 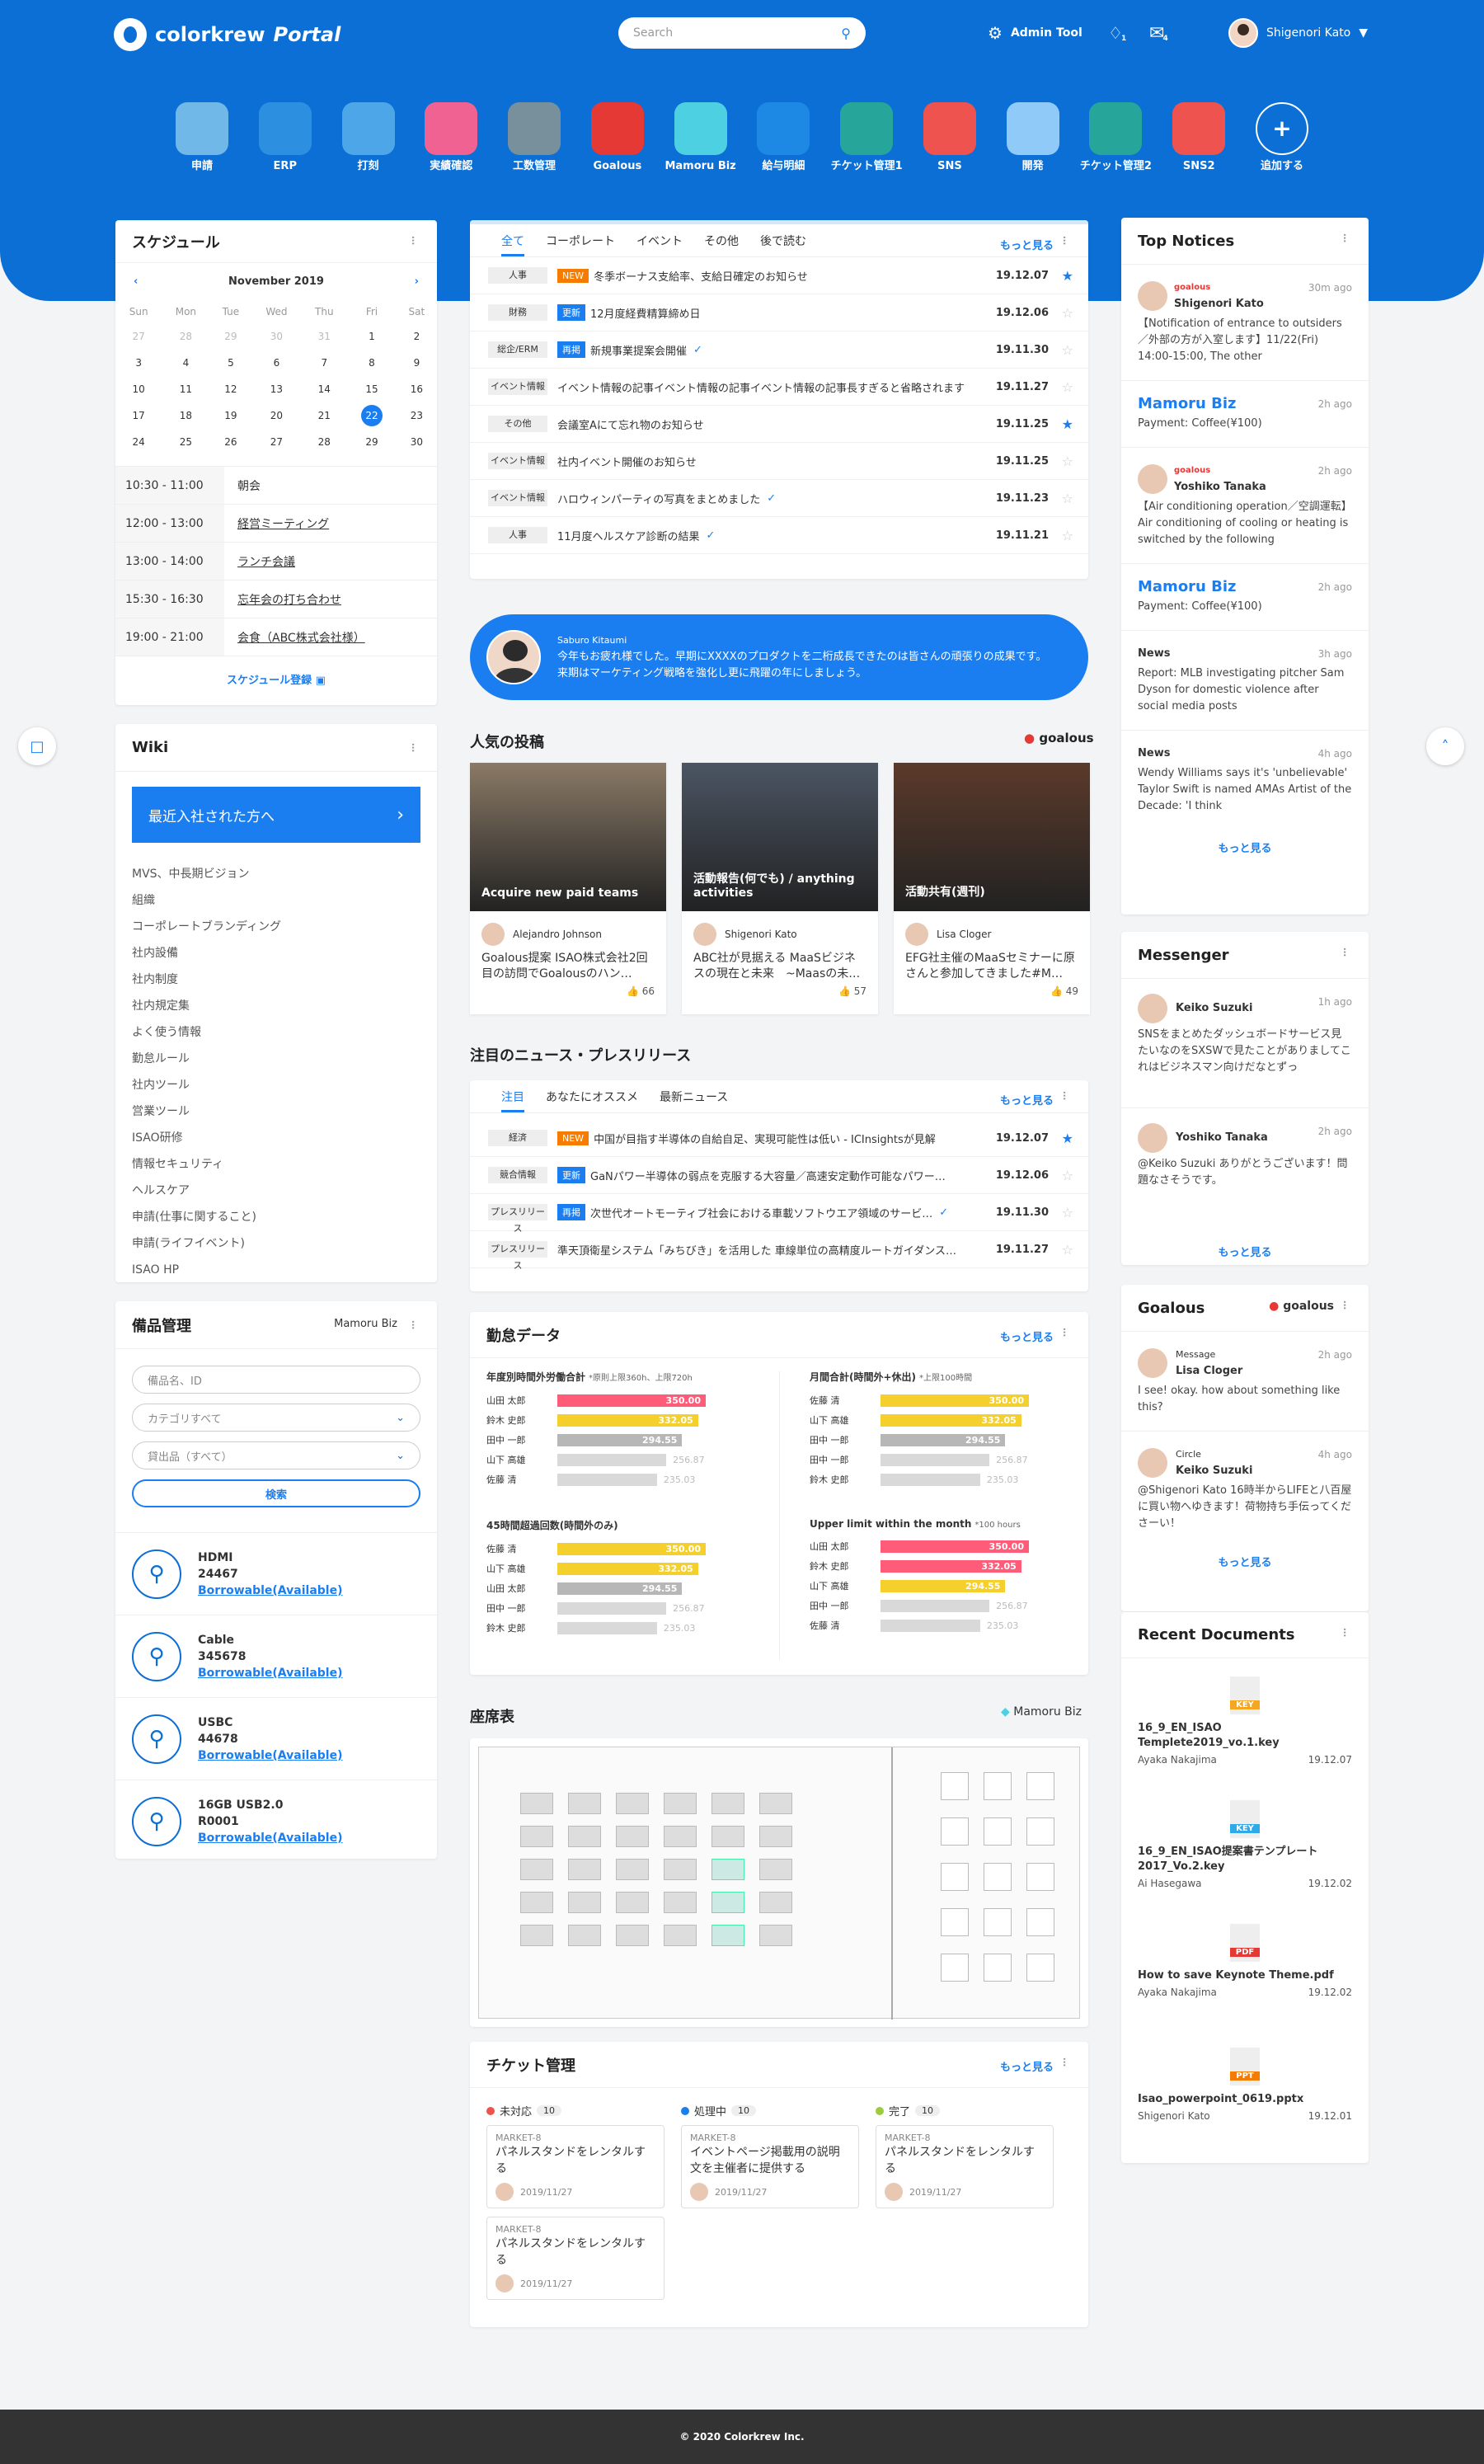 I want to click on wiki-link: 組織, so click(x=276, y=900).